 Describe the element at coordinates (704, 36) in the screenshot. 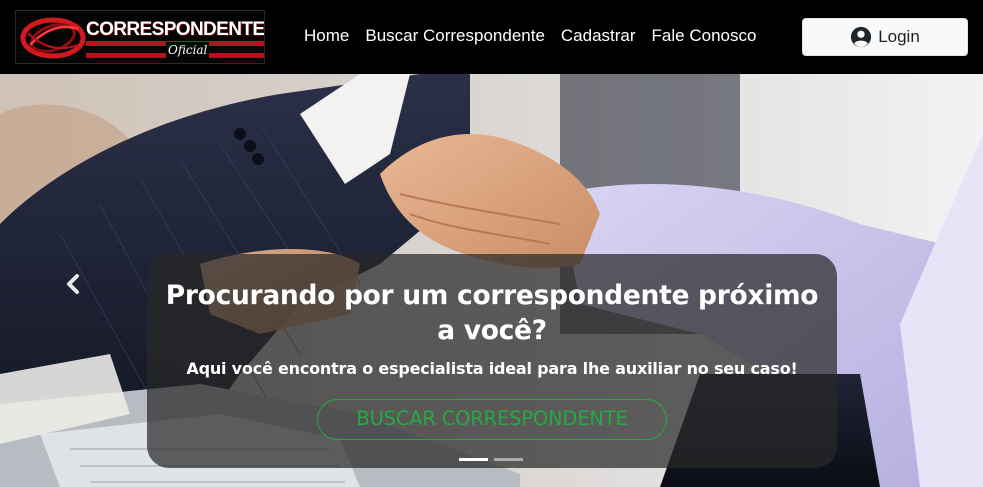

I see `nav-fale-conosco: Fale Conosco` at that location.